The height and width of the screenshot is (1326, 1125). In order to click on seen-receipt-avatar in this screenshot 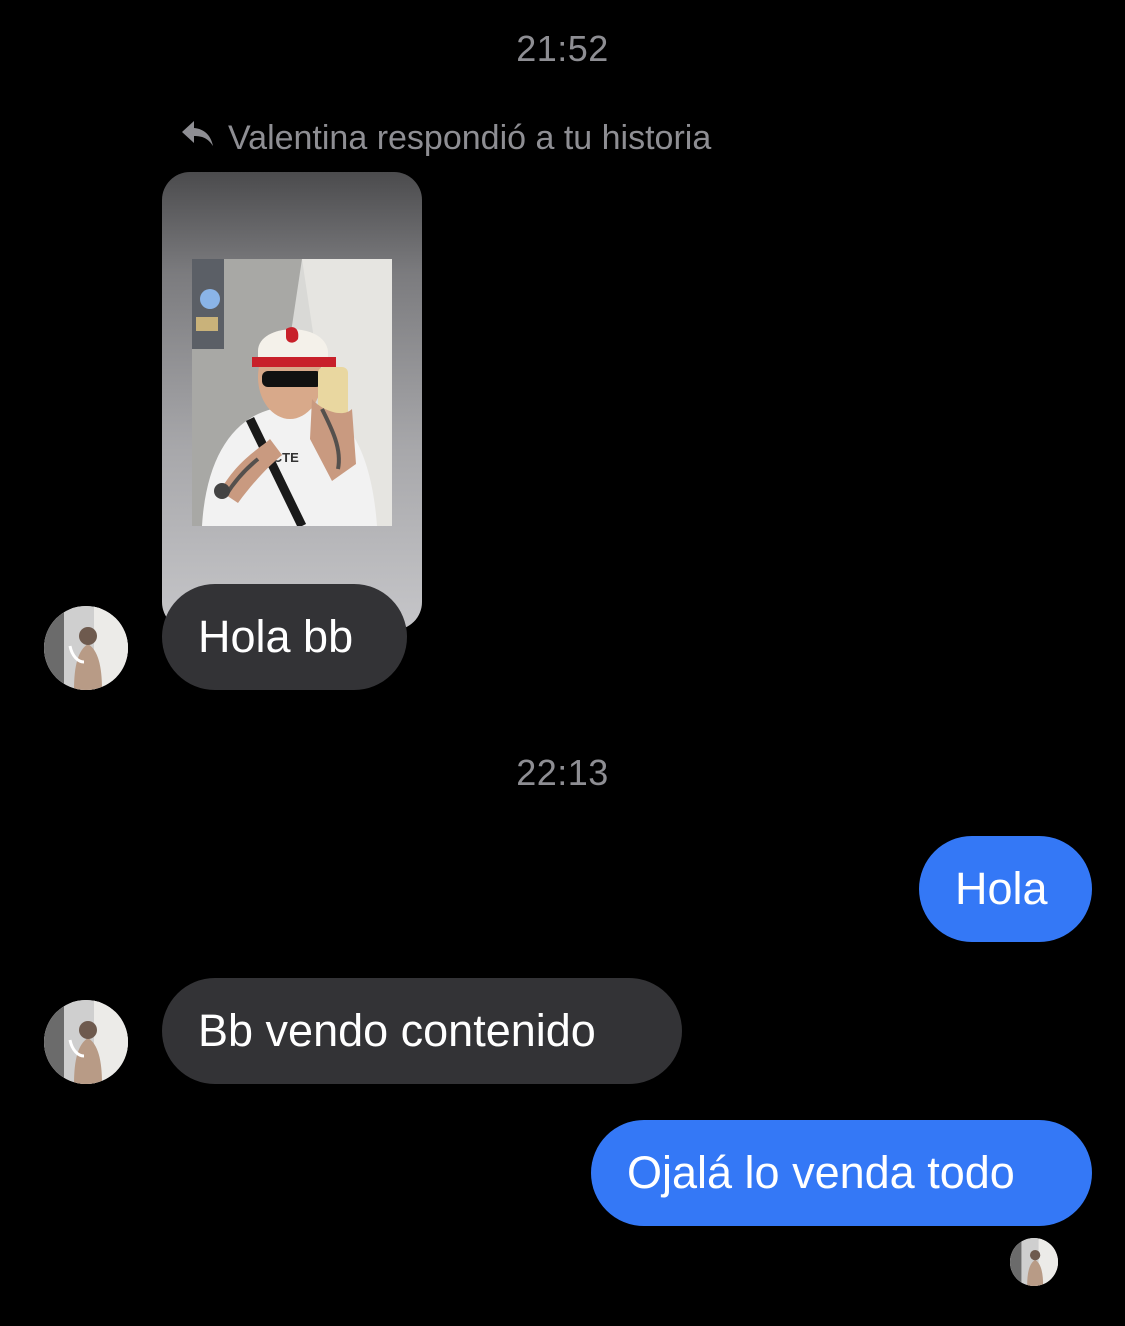, I will do `click(1034, 1262)`.